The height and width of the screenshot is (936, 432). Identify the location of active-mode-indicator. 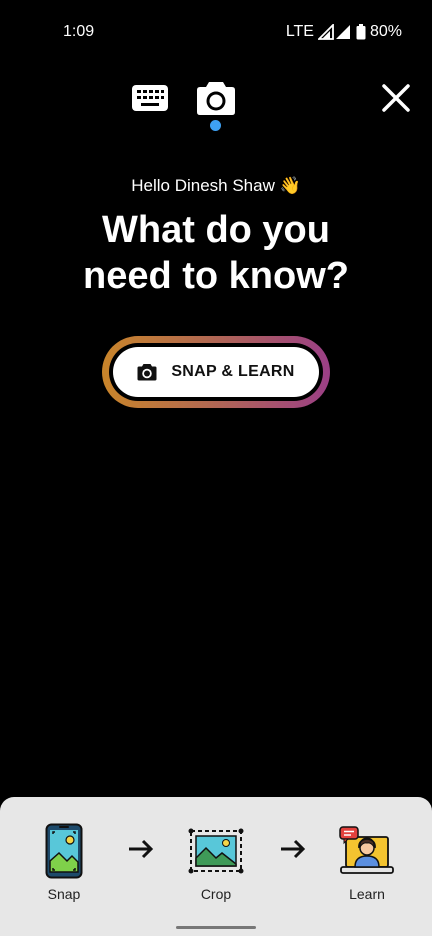
(215, 125).